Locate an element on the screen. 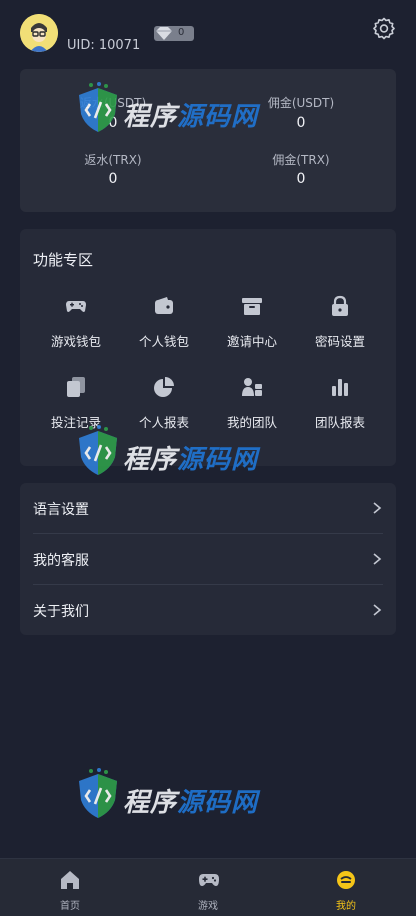  lock-icon is located at coordinates (340, 305).